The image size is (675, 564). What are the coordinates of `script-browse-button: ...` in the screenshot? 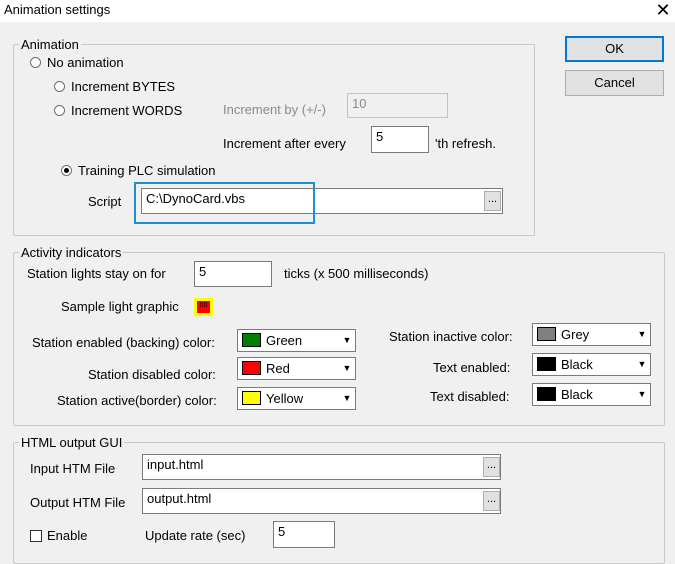 It's located at (492, 201).